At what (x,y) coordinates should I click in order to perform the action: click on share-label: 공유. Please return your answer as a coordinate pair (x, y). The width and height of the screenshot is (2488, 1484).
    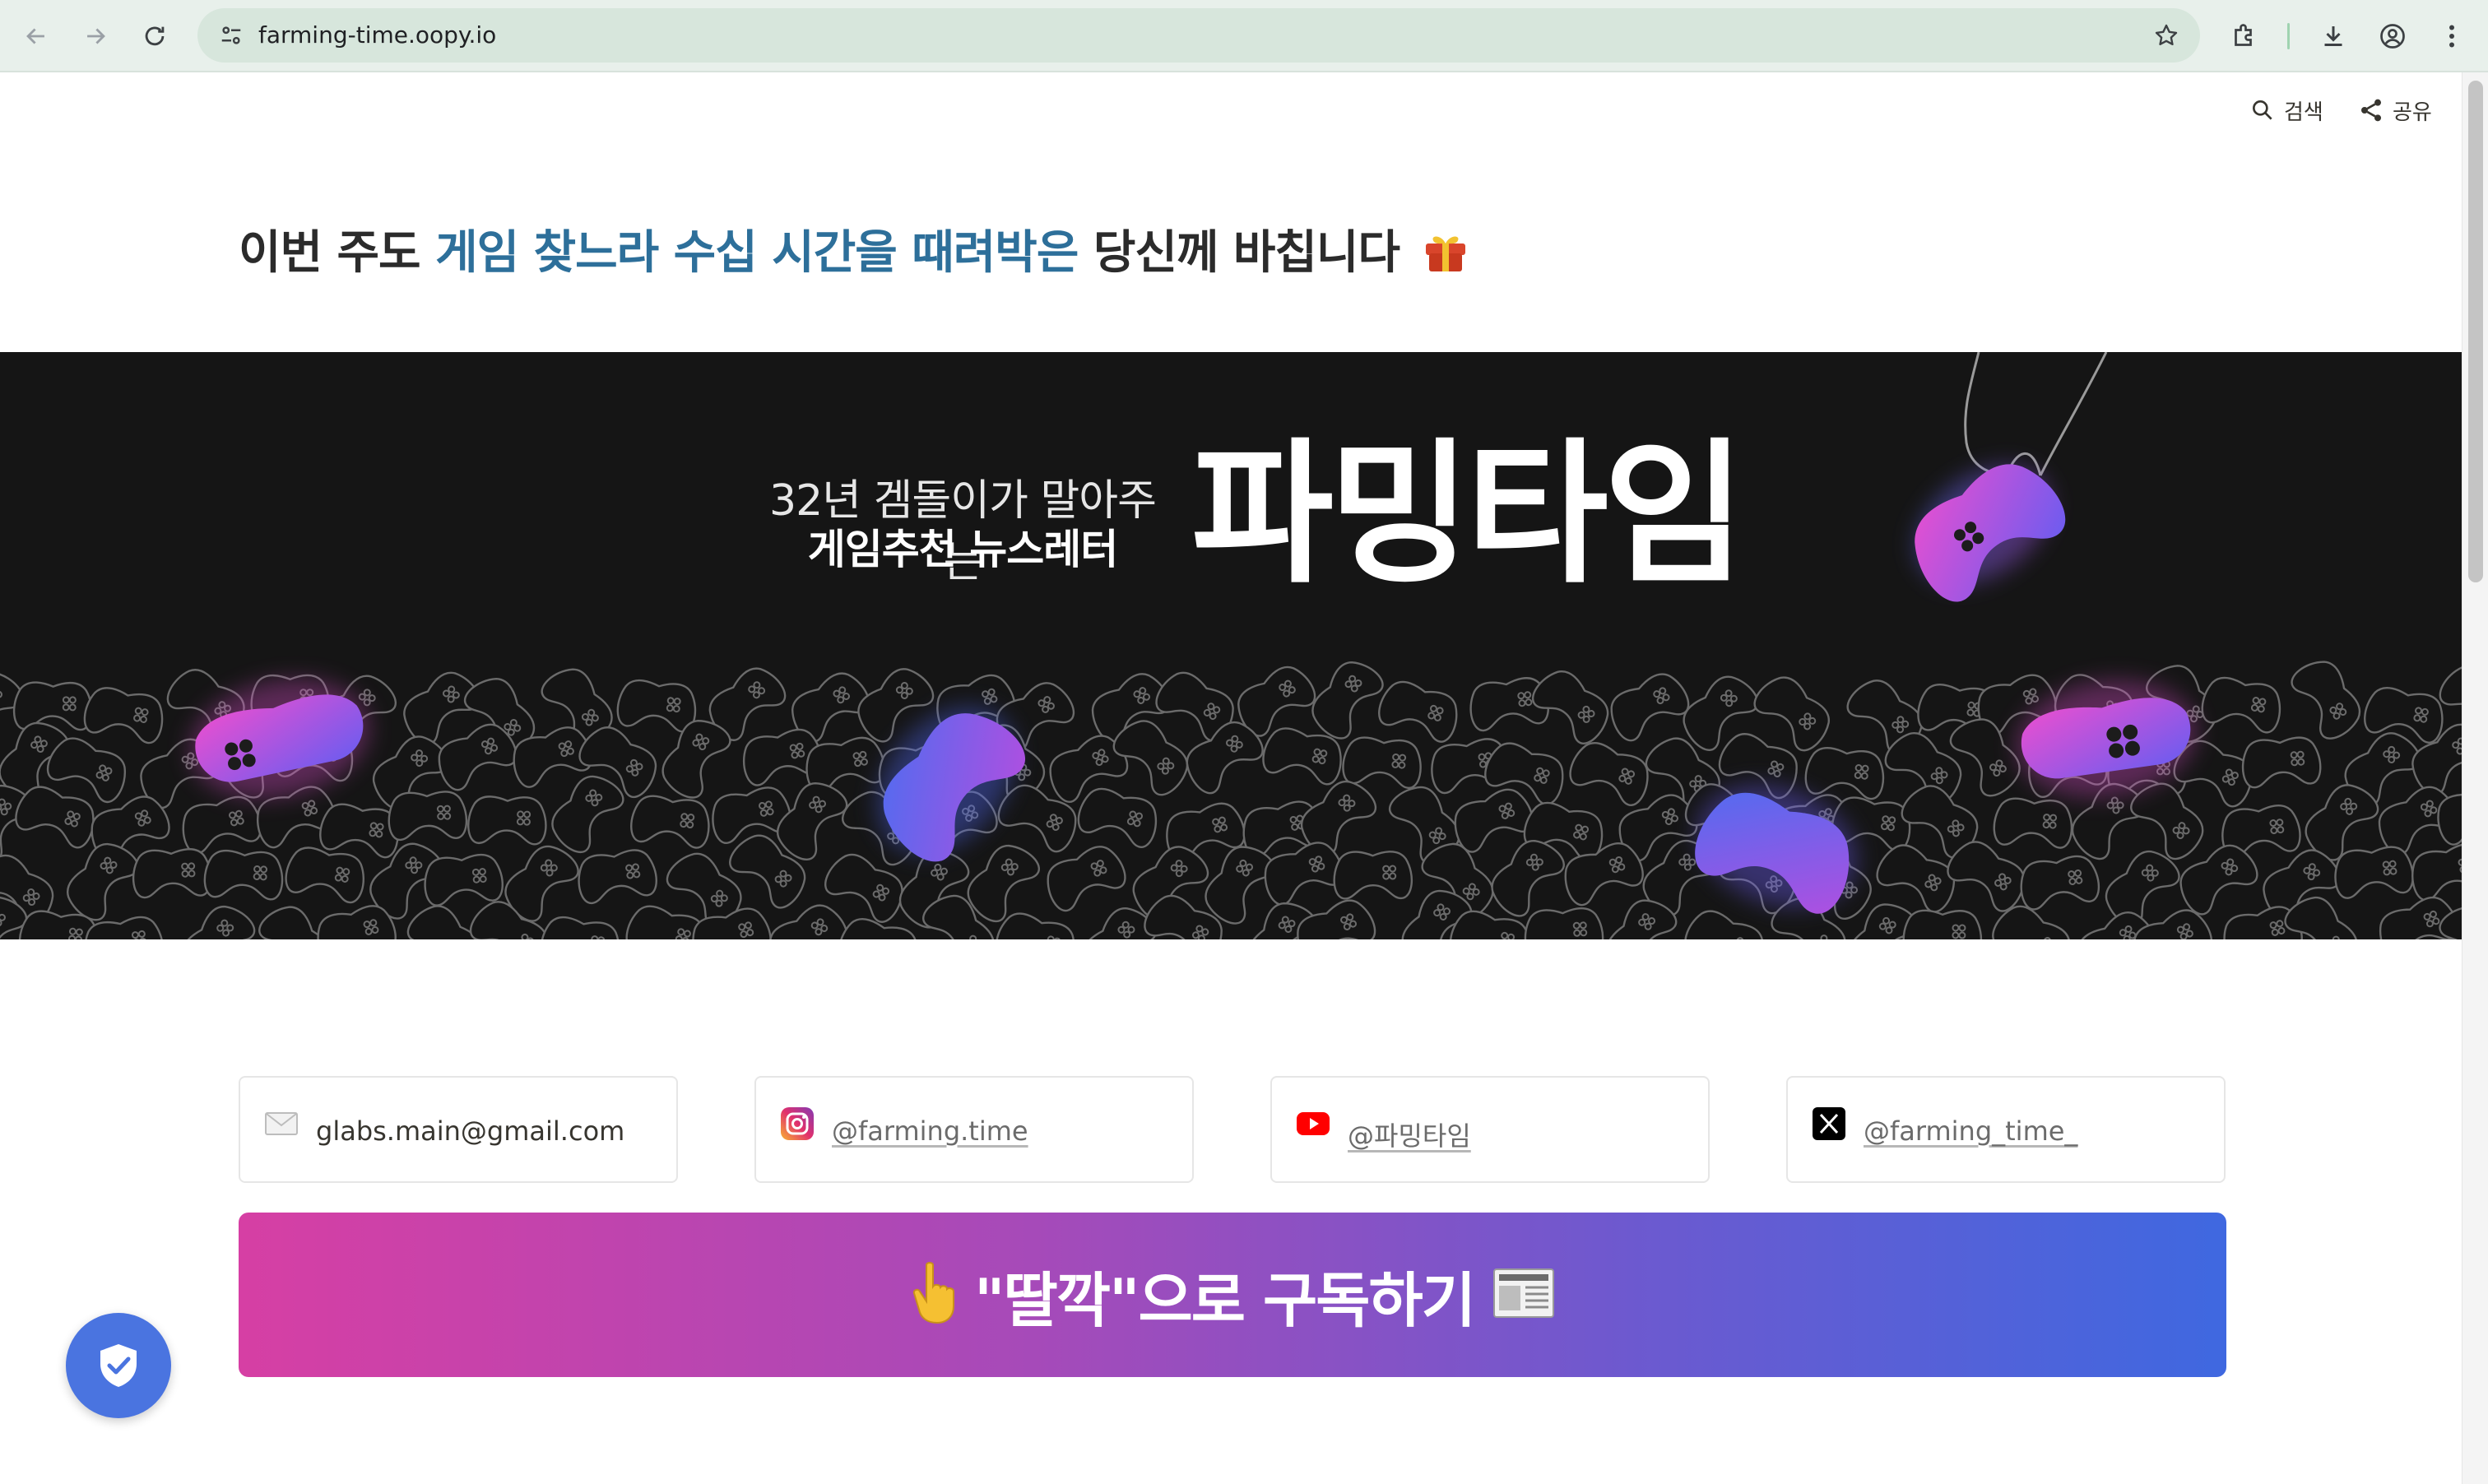
    Looking at the image, I should click on (2412, 112).